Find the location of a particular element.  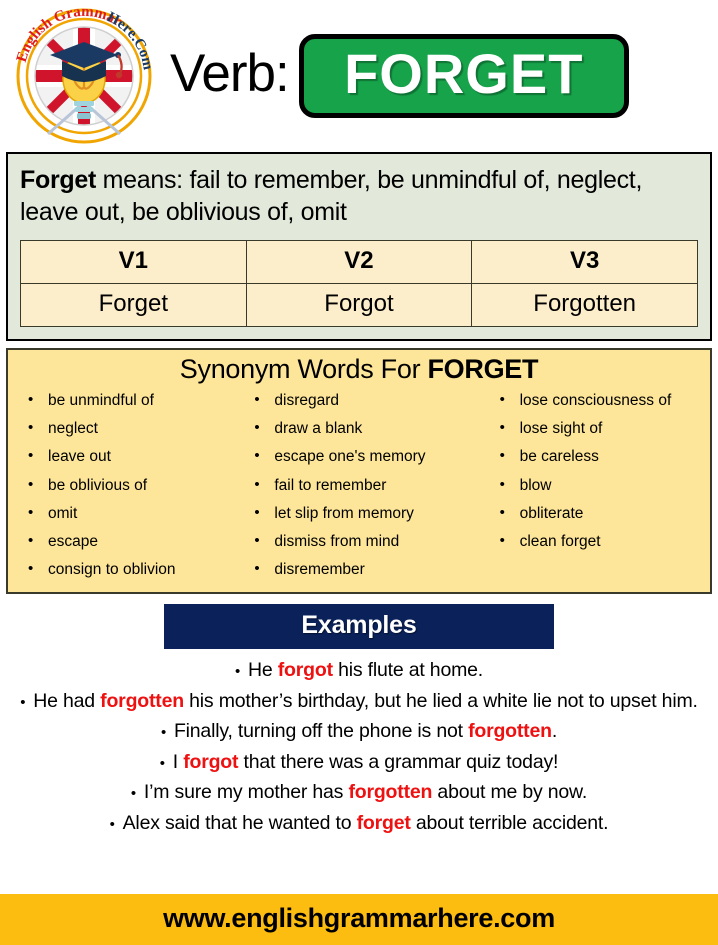

table-header-row: V1 V2 V3 is located at coordinates (359, 262).